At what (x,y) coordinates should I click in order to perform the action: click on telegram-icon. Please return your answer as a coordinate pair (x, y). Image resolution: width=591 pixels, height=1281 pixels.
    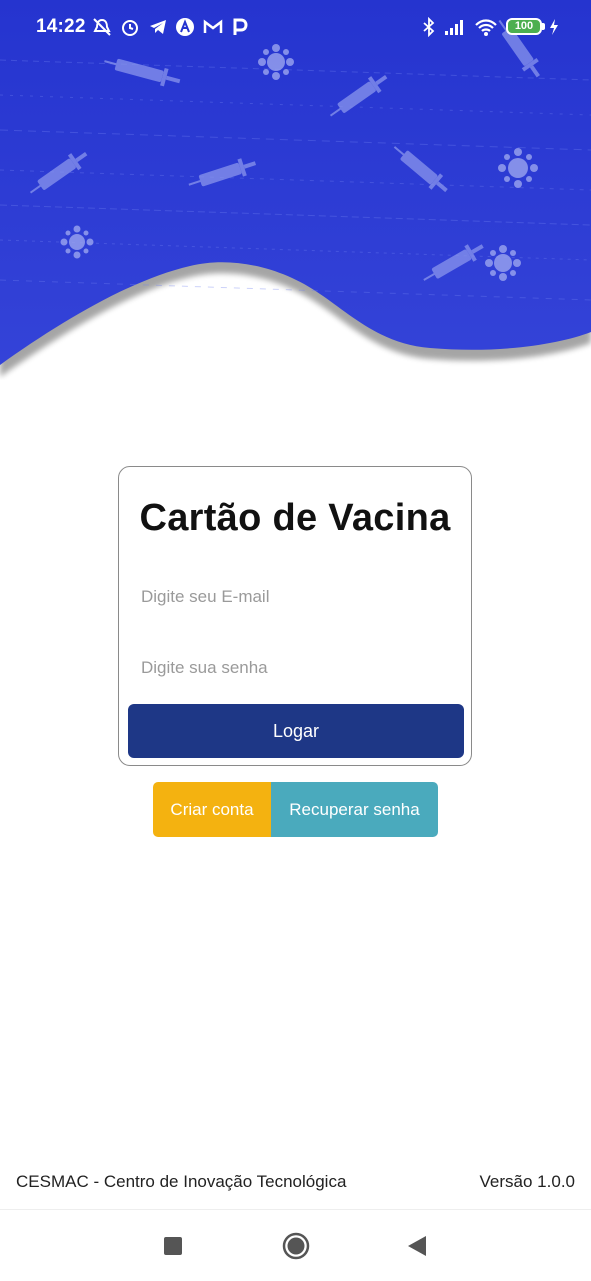
    Looking at the image, I should click on (158, 27).